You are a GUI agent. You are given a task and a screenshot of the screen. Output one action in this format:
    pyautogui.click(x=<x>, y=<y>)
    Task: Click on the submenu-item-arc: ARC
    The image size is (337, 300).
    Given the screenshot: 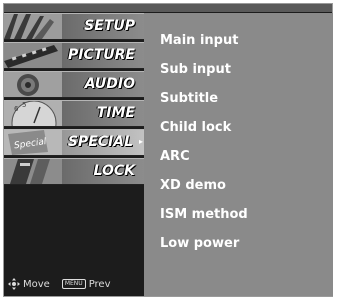 What is the action you would take?
    pyautogui.click(x=204, y=162)
    